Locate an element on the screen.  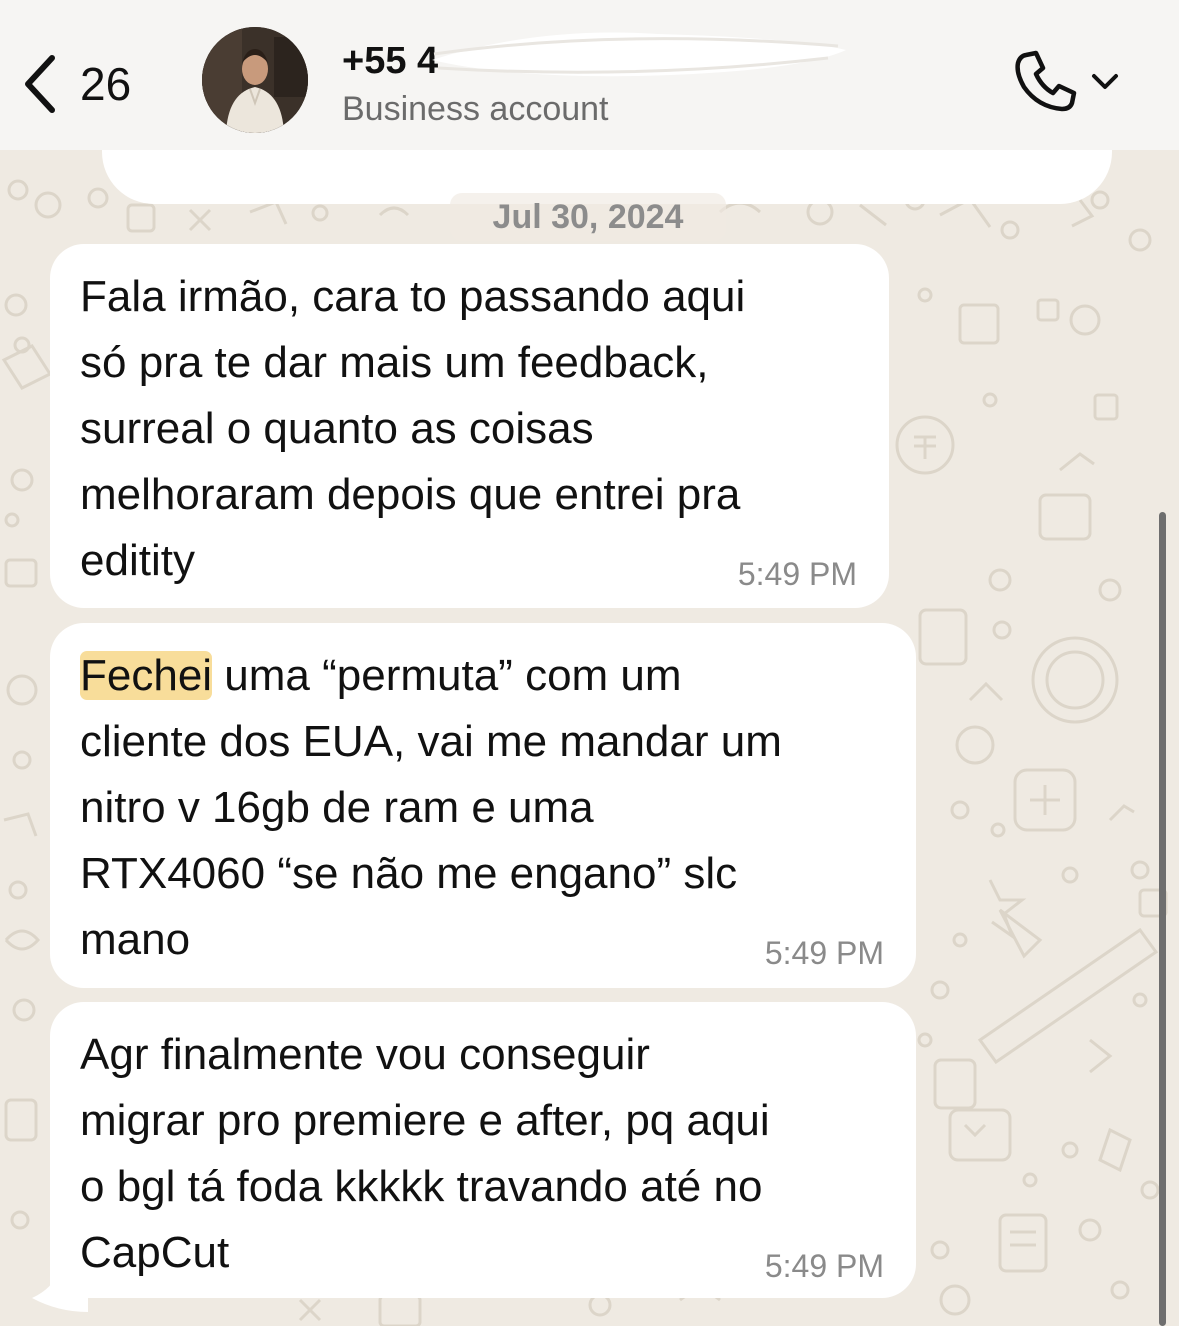
chevron-left-icon is located at coordinates (40, 84).